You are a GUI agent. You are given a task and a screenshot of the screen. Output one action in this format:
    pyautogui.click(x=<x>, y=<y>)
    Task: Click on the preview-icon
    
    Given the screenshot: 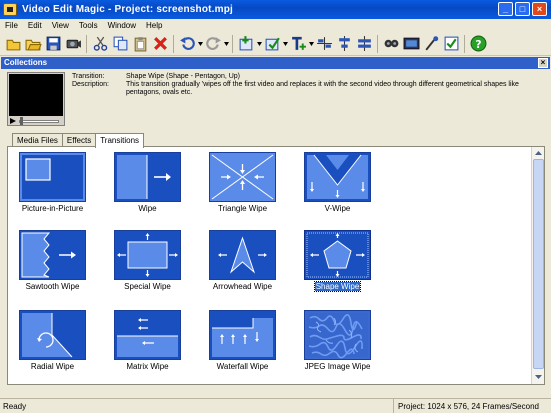 What is the action you would take?
    pyautogui.click(x=411, y=44)
    